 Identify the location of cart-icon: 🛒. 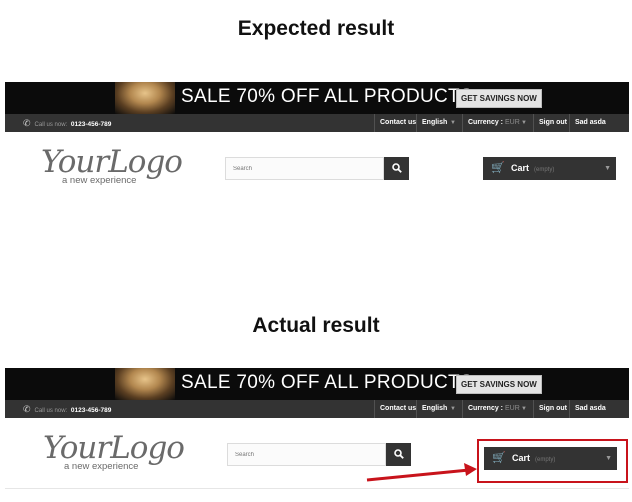
(498, 168).